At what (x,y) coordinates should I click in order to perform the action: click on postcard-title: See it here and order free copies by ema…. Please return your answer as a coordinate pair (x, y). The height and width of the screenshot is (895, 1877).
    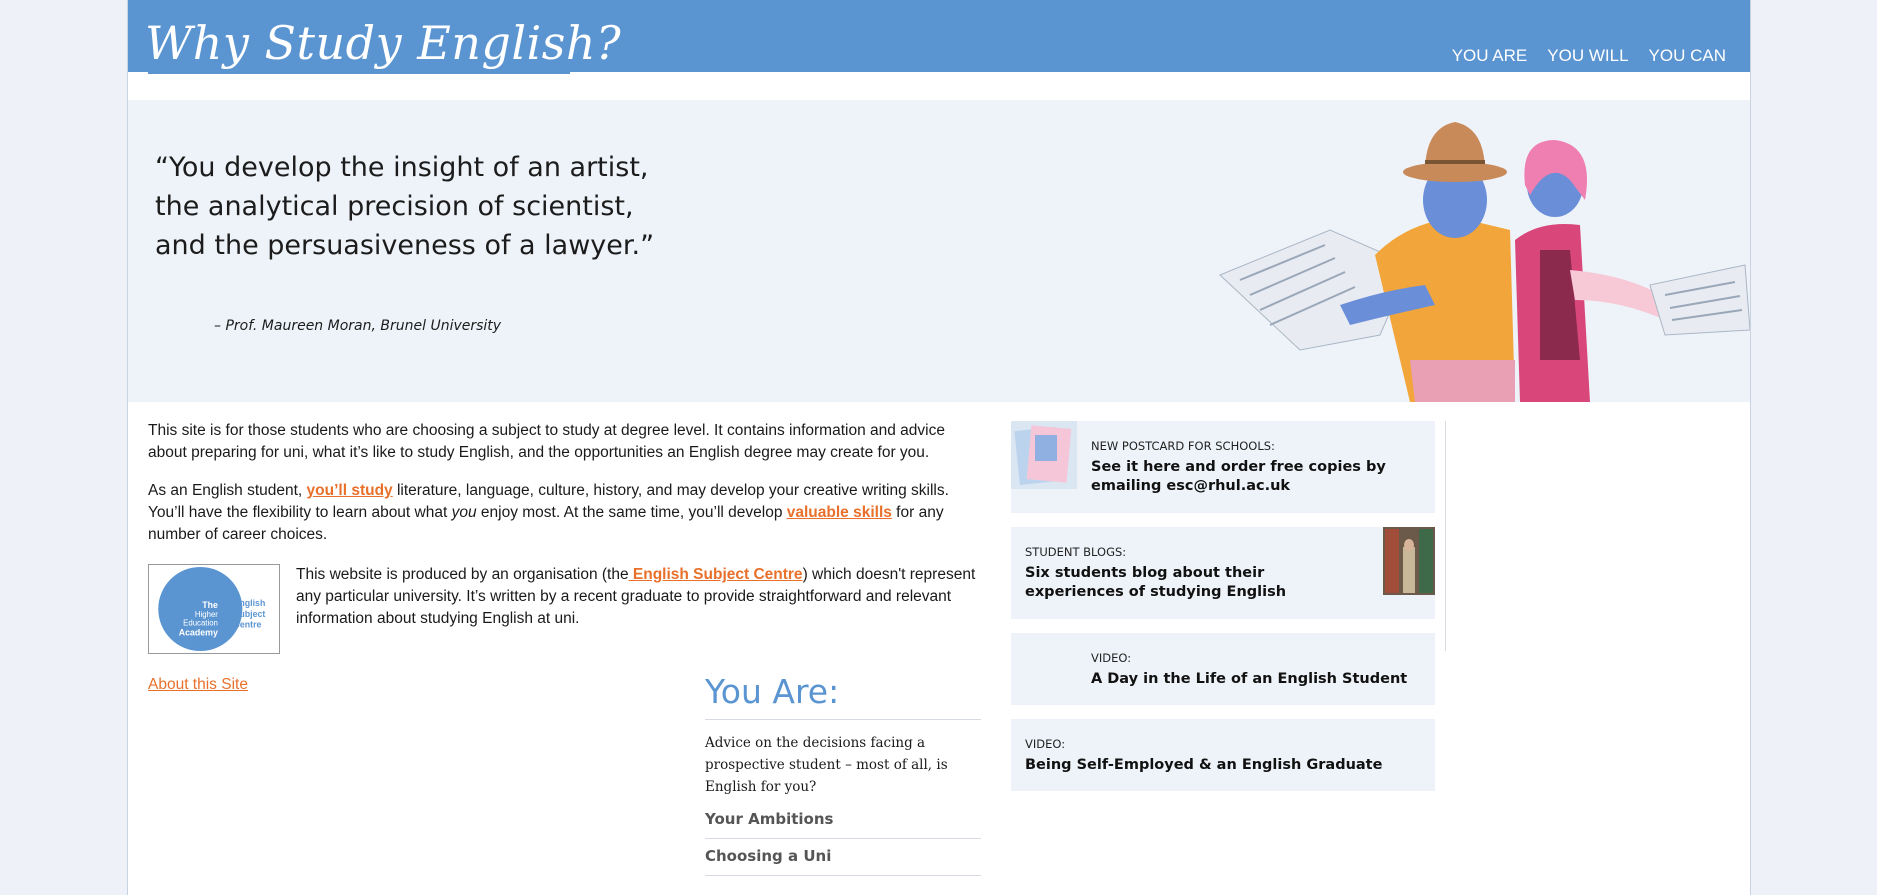
    Looking at the image, I should click on (1256, 477).